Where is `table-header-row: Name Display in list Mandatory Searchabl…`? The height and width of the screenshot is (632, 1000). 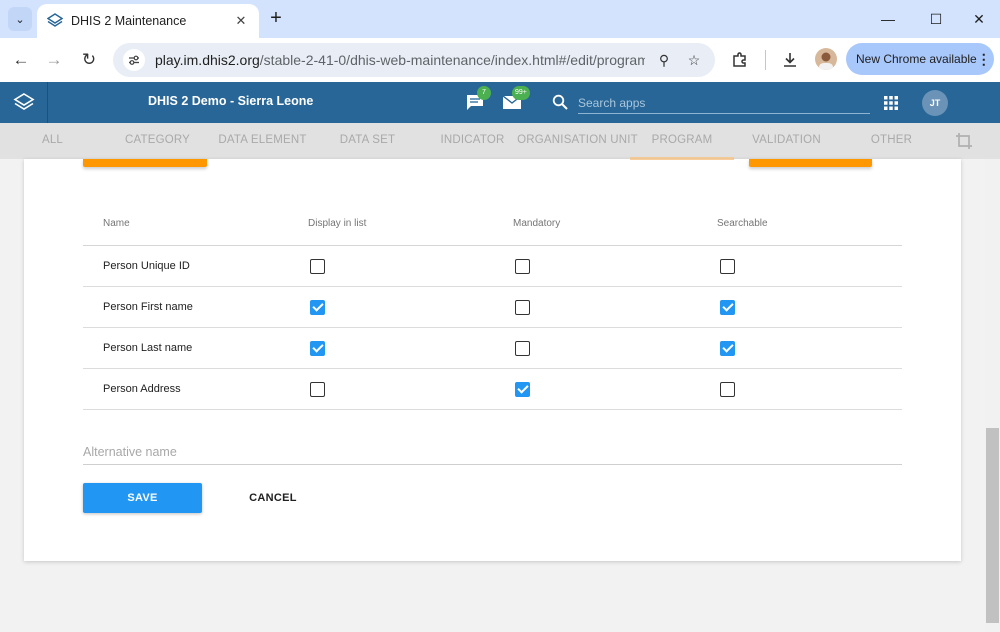 table-header-row: Name Display in list Mandatory Searchabl… is located at coordinates (492, 224).